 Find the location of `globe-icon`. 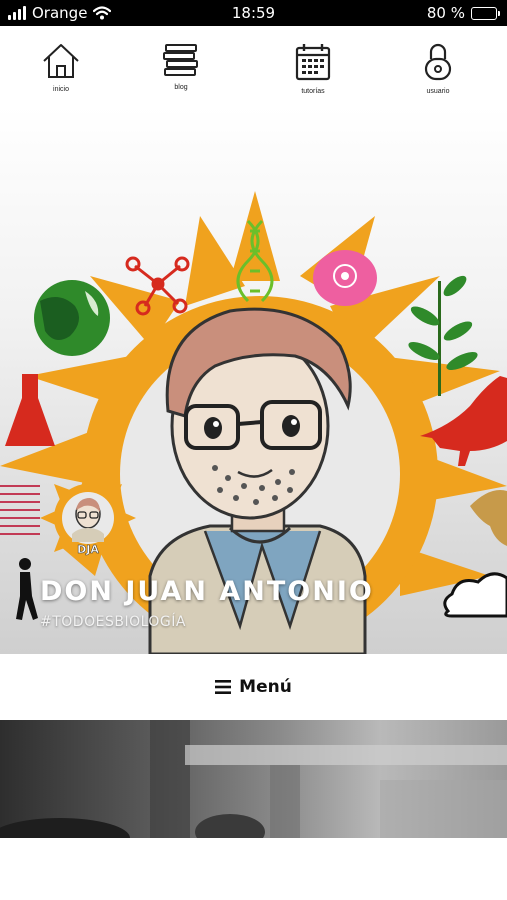

globe-icon is located at coordinates (72, 318).